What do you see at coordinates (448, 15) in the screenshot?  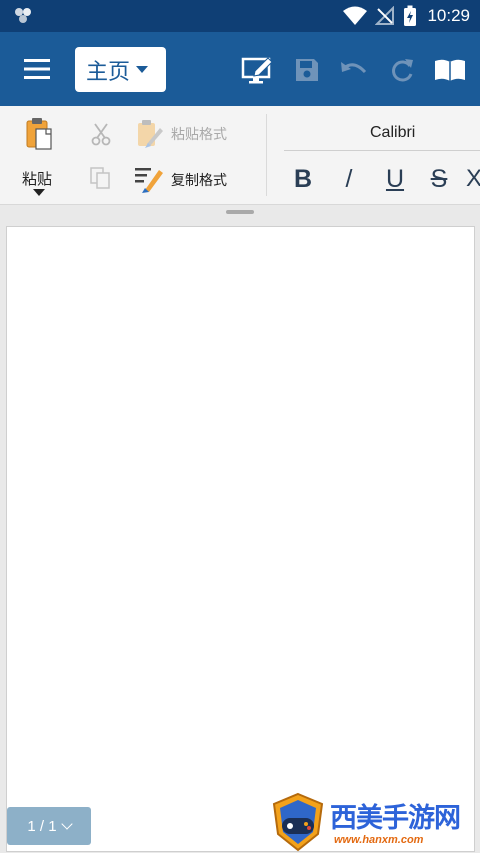 I see `clock: 10:29` at bounding box center [448, 15].